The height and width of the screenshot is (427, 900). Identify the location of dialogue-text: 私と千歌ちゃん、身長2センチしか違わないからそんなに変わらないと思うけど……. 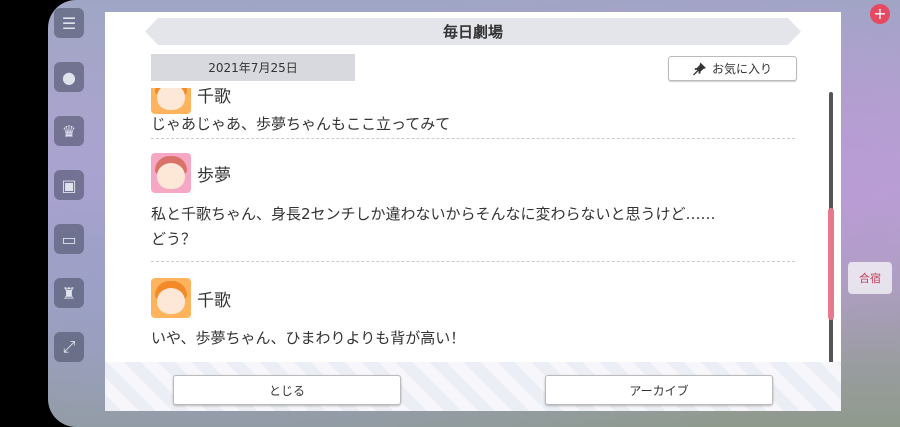
(433, 214).